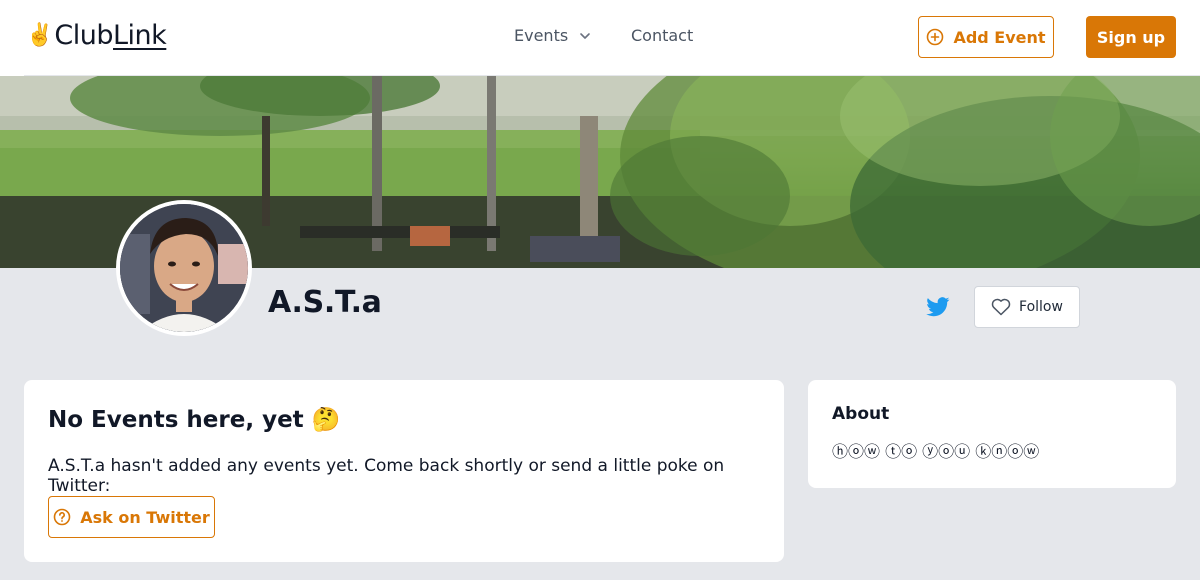 Image resolution: width=1200 pixels, height=580 pixels. Describe the element at coordinates (585, 35) in the screenshot. I see `chevron-down-icon` at that location.